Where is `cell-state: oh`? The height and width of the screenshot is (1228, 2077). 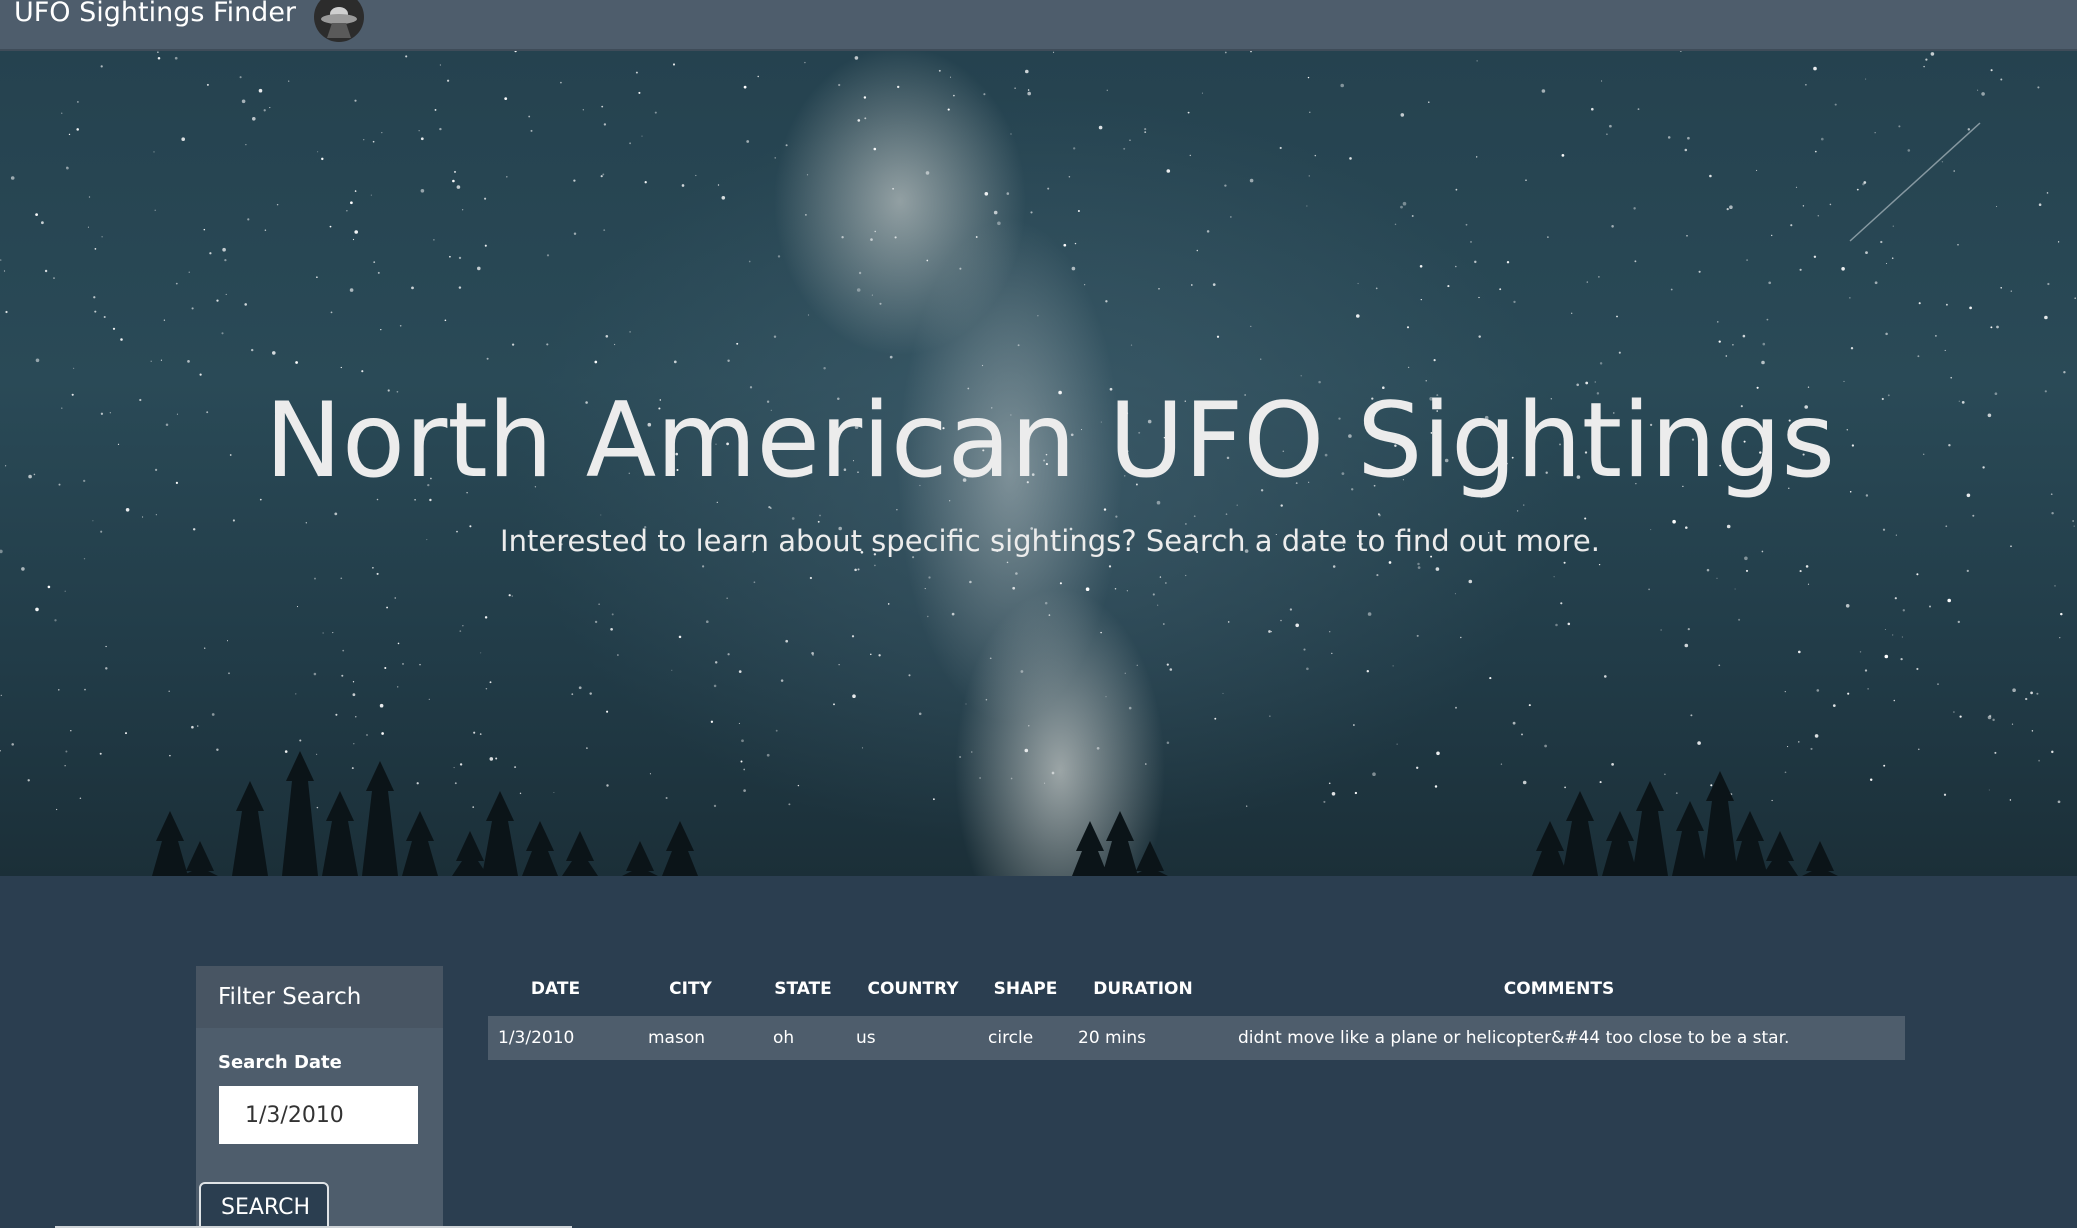 cell-state: oh is located at coordinates (803, 1038).